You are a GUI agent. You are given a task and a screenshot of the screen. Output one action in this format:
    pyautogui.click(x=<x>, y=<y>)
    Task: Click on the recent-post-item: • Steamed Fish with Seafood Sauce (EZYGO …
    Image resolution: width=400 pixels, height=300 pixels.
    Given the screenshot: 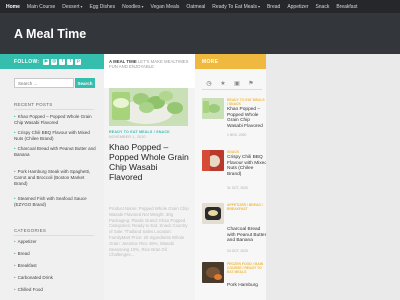 What is the action you would take?
    pyautogui.click(x=56, y=202)
    